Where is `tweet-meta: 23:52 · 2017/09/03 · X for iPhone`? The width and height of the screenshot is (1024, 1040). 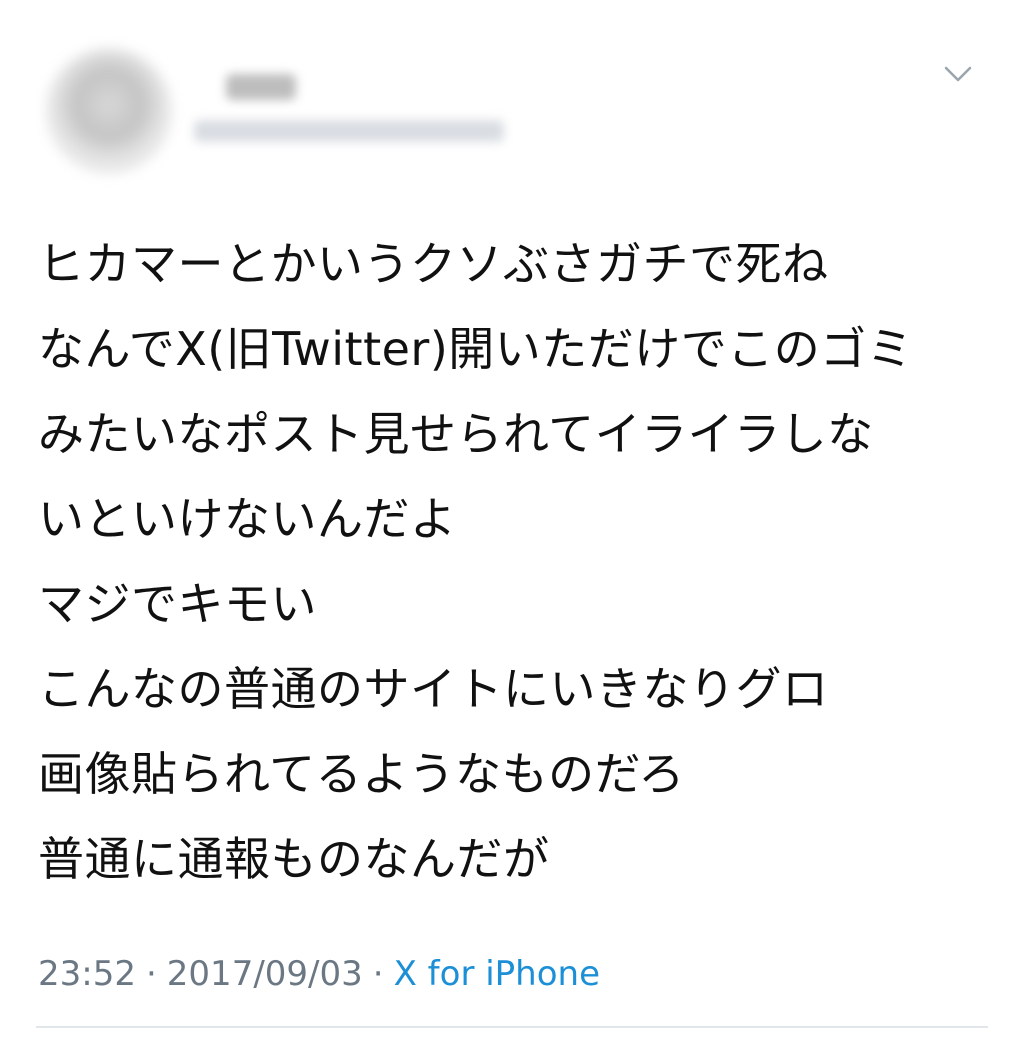
tweet-meta: 23:52 · 2017/09/03 · X for iPhone is located at coordinates (319, 974).